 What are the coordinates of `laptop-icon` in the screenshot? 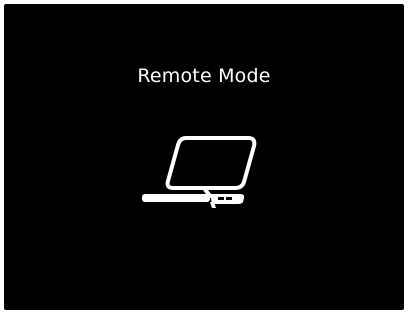 It's located at (199, 174).